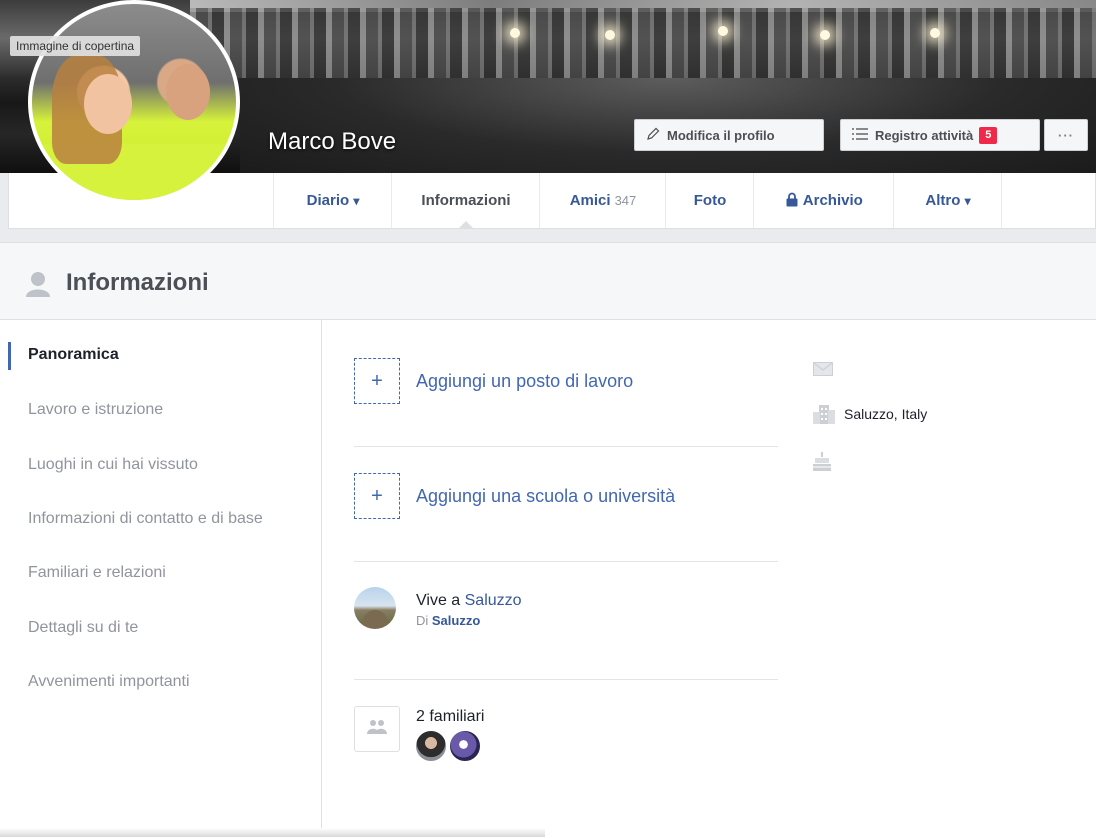  I want to click on tab-diario-label: Diario, so click(328, 200).